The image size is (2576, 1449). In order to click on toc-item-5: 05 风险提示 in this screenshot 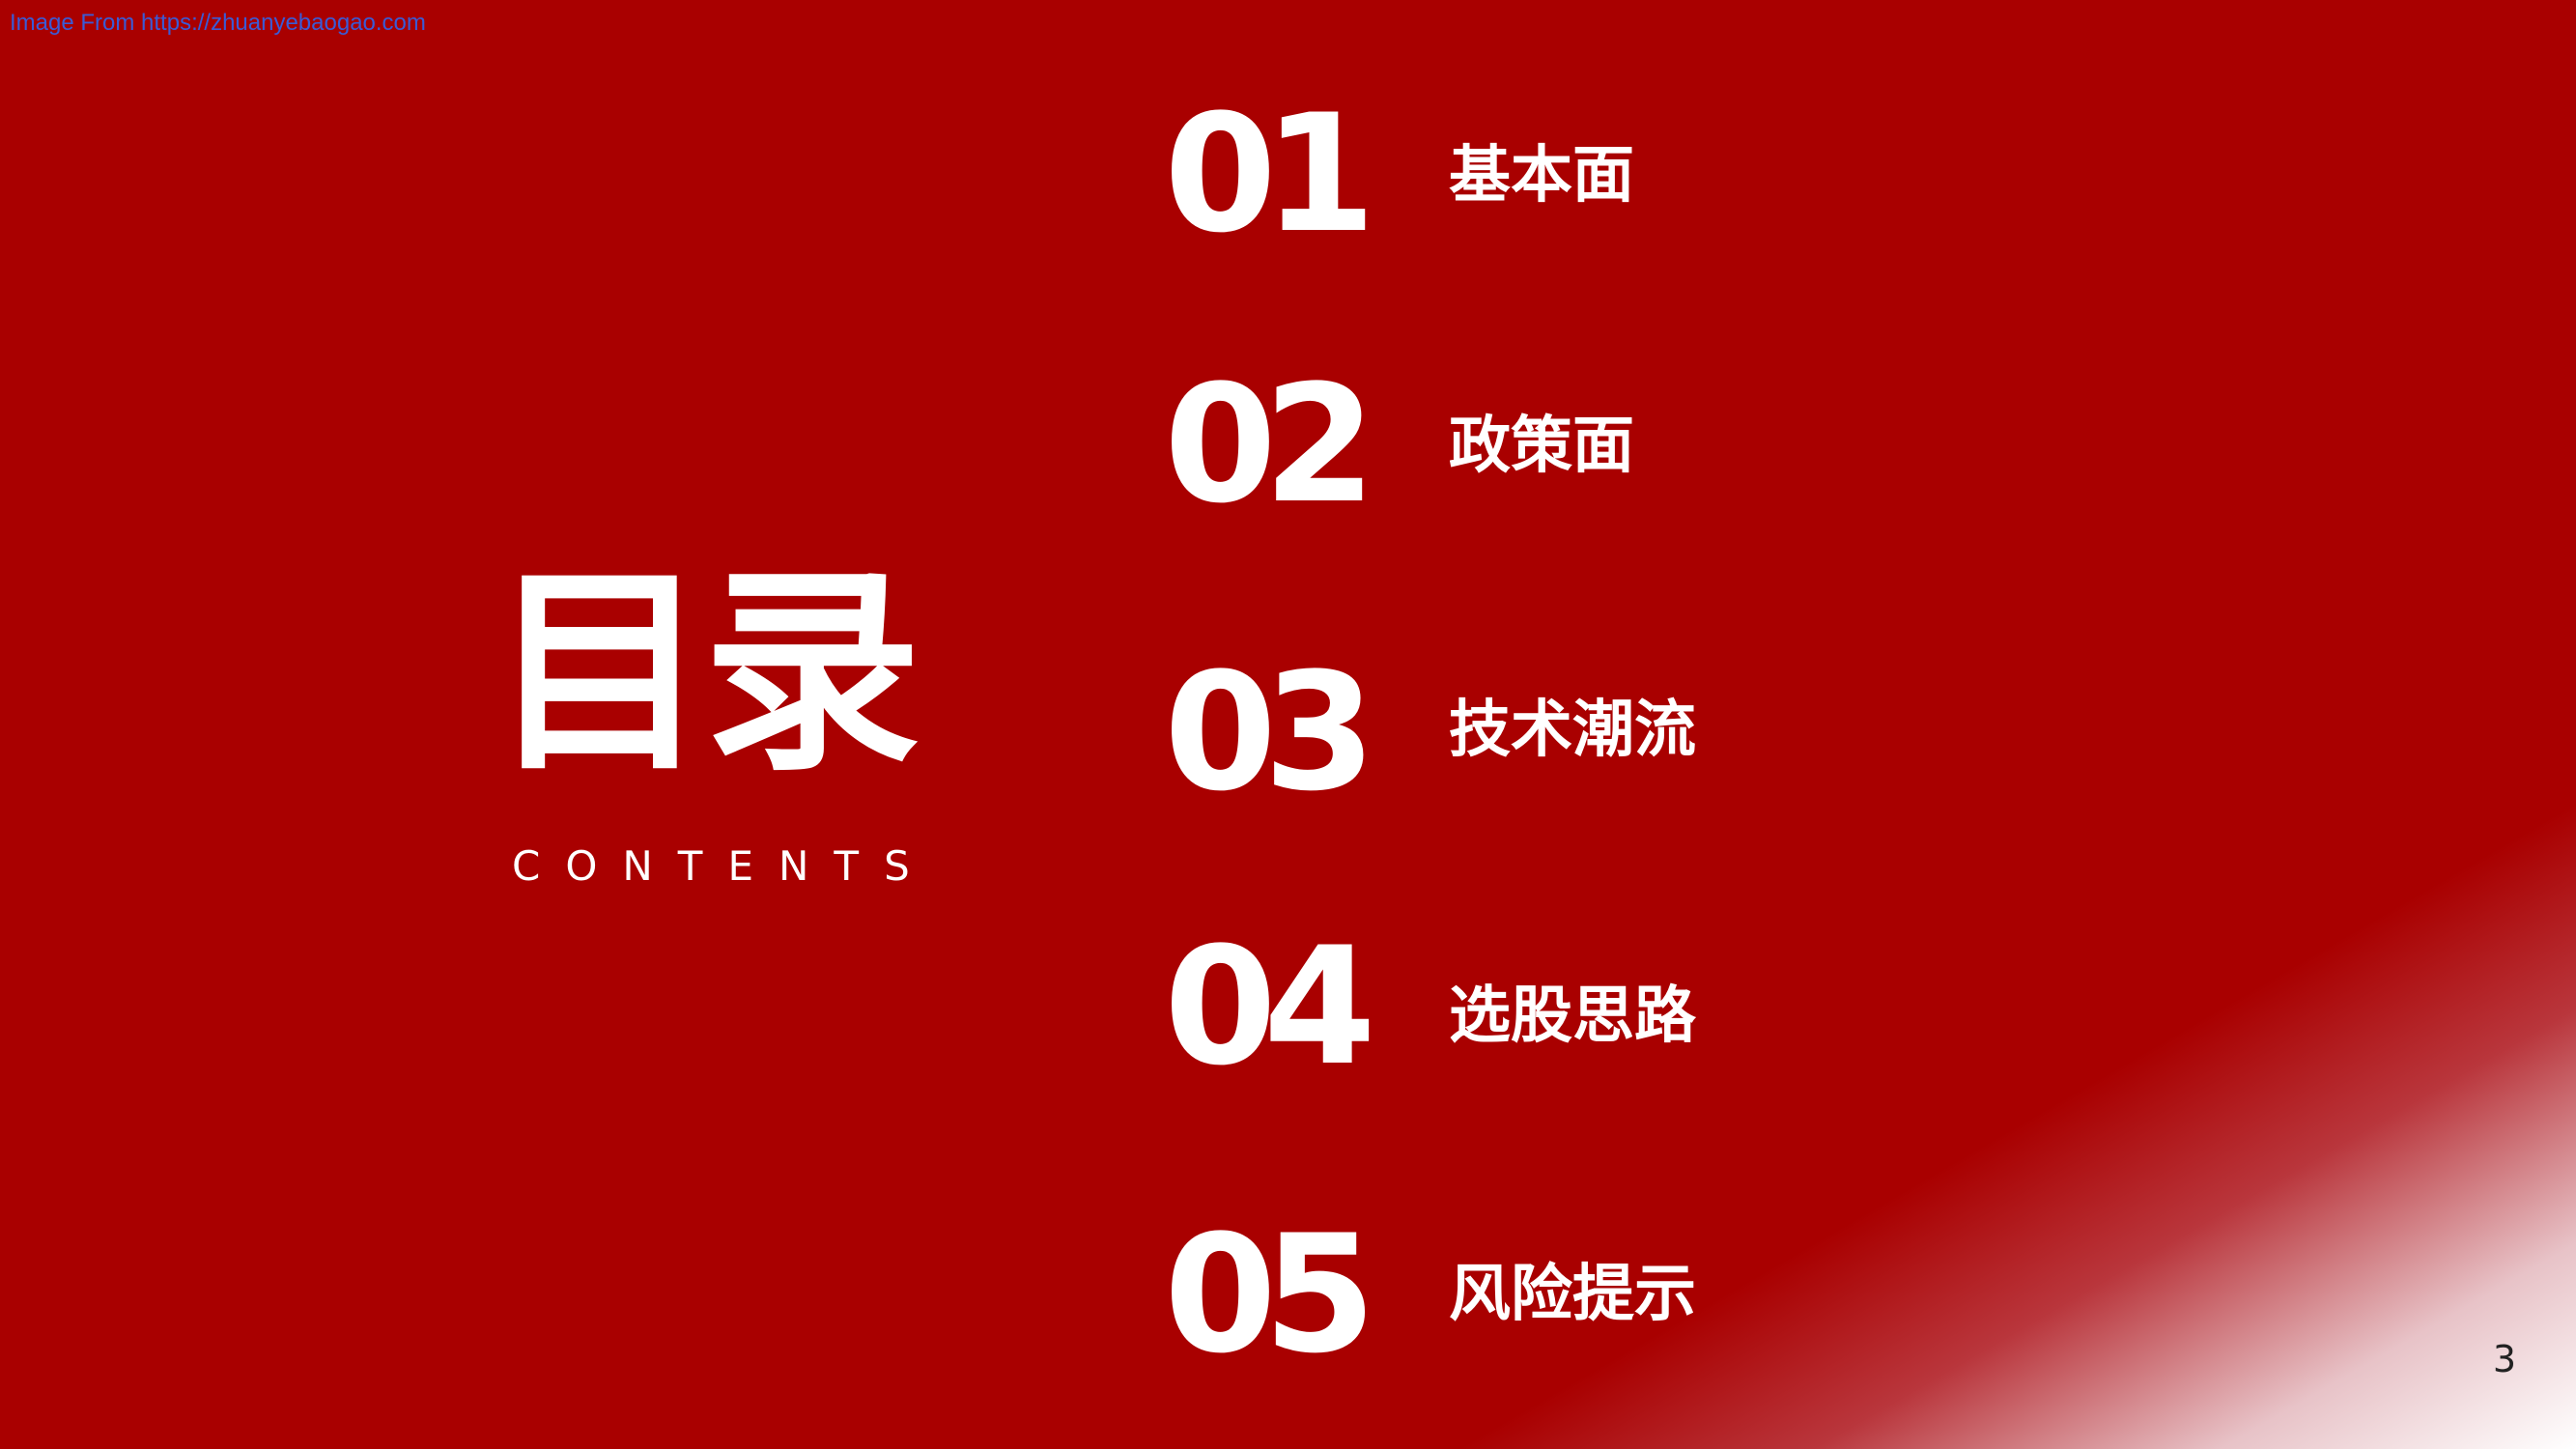, I will do `click(1502, 1294)`.